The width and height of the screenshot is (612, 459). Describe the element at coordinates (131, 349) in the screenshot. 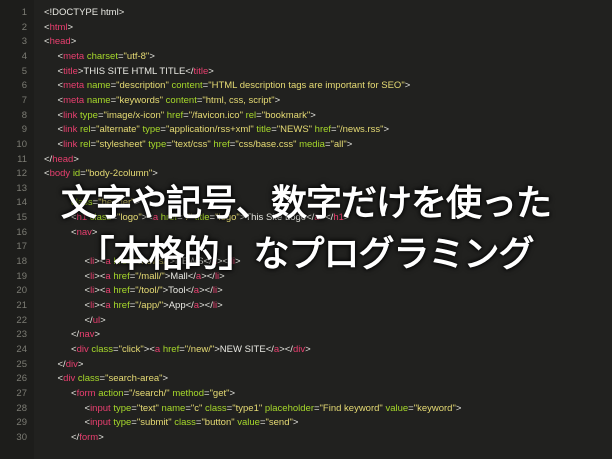

I see `code-token: "click"` at that location.